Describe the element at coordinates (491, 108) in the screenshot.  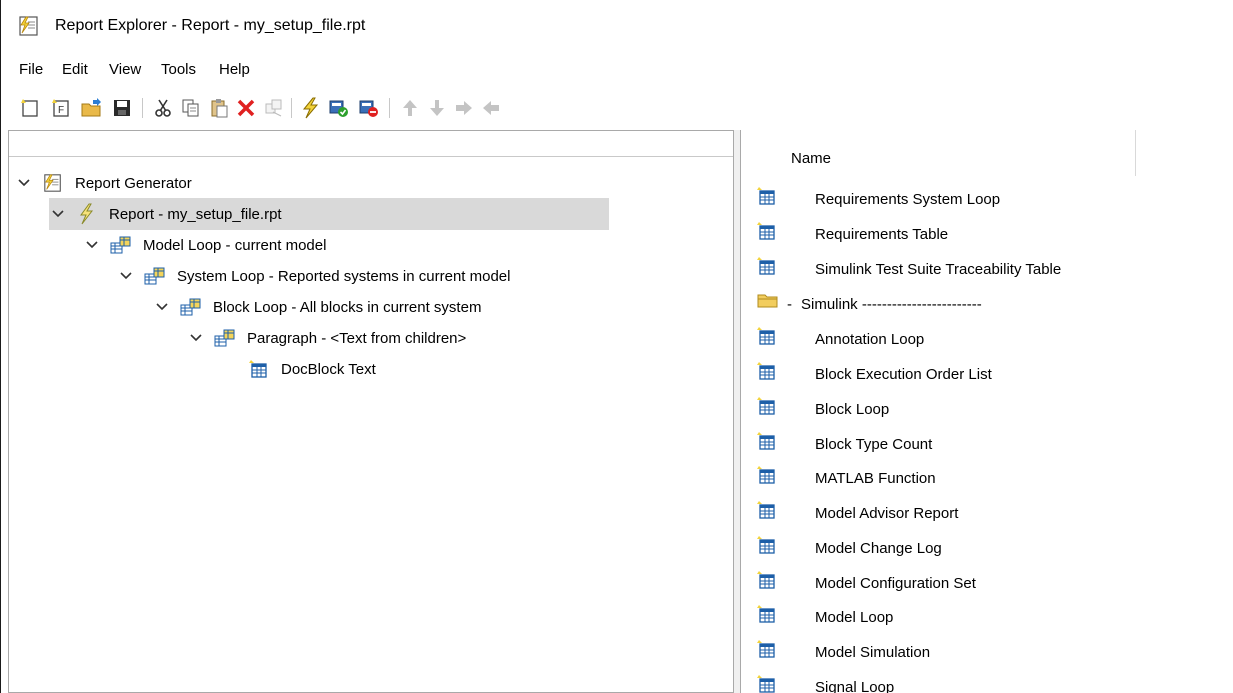
I see `promote-icon` at that location.